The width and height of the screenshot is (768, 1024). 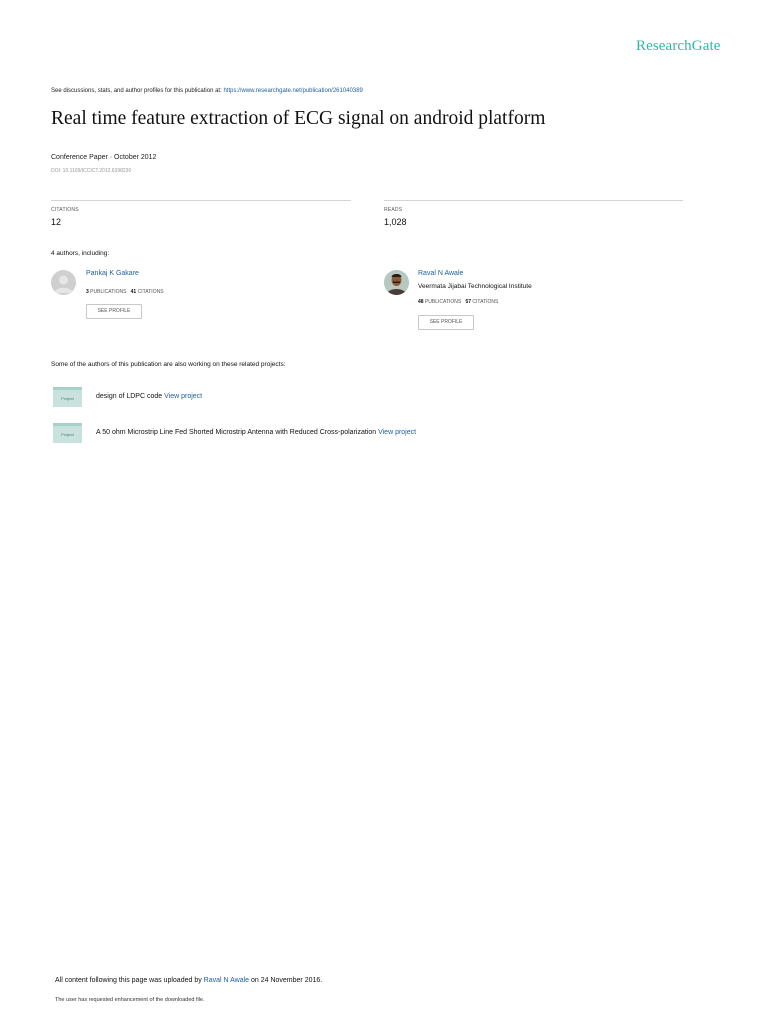 I want to click on researchgate-logo: ResearchGate, so click(x=678, y=46).